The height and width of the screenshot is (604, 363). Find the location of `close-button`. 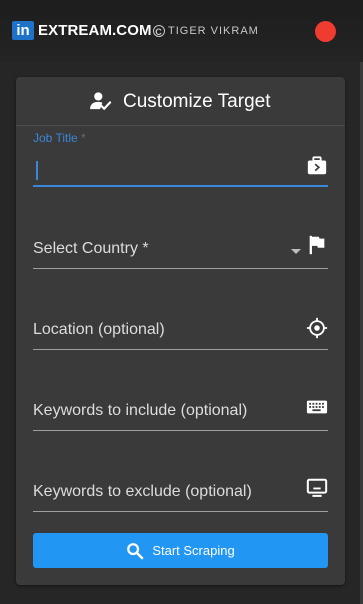

close-button is located at coordinates (325, 31).